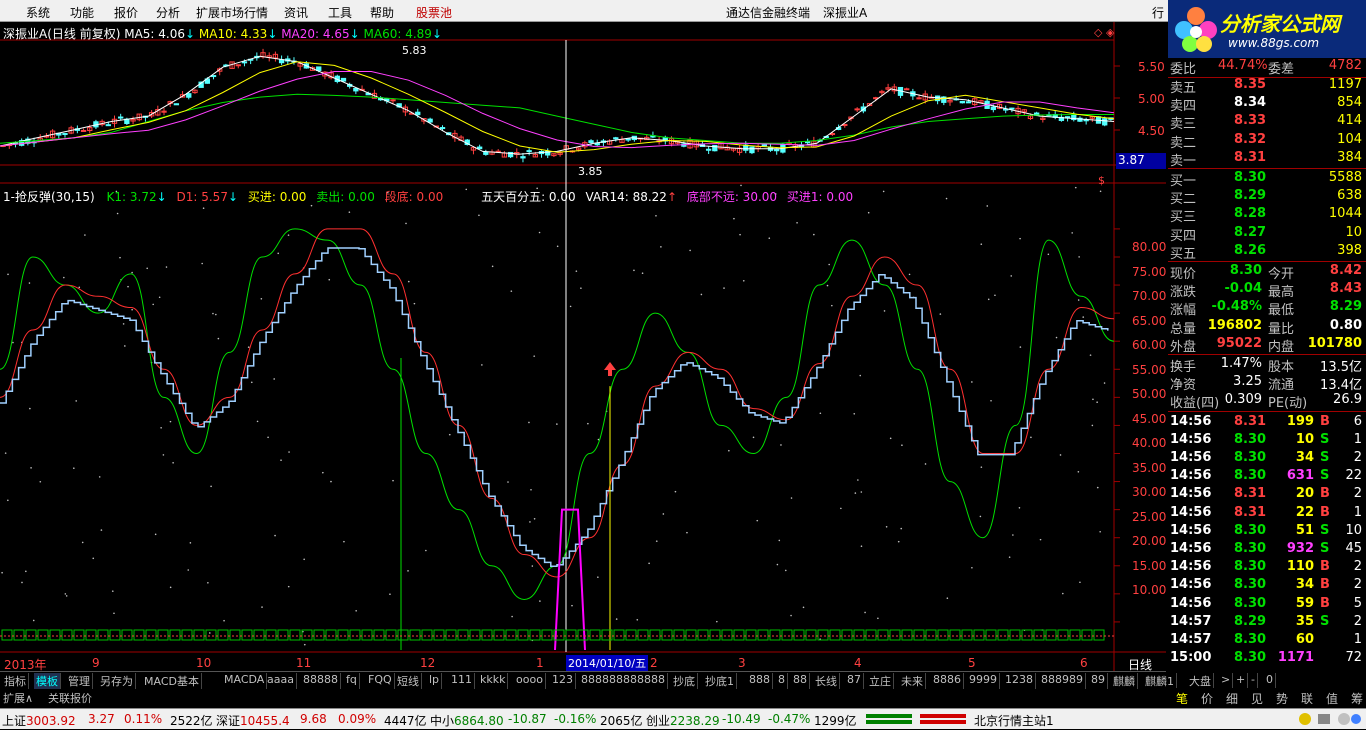 This screenshot has height=730, width=1366. Describe the element at coordinates (408, 681) in the screenshot. I see `indicator-tab: 短线` at that location.